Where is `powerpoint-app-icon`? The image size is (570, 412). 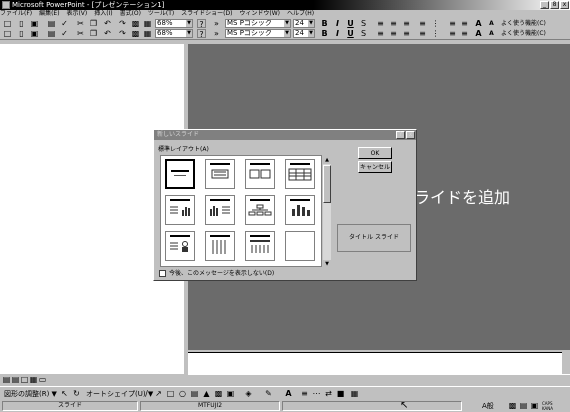 powerpoint-app-icon is located at coordinates (6, 5).